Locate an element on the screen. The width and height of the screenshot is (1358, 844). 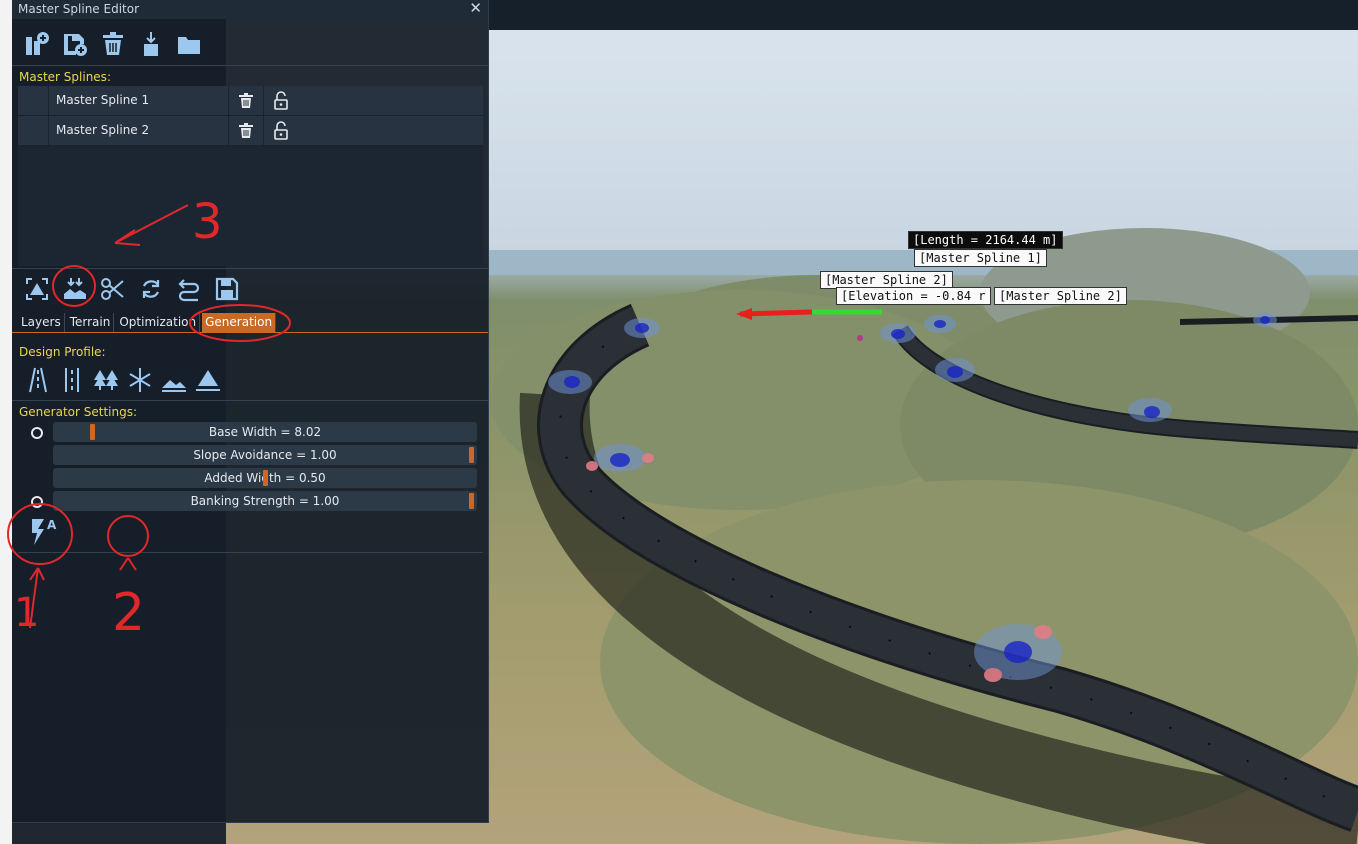
master-spline-list: Master Spline 1 Master Spline 2 is located at coordinates (250, 176).